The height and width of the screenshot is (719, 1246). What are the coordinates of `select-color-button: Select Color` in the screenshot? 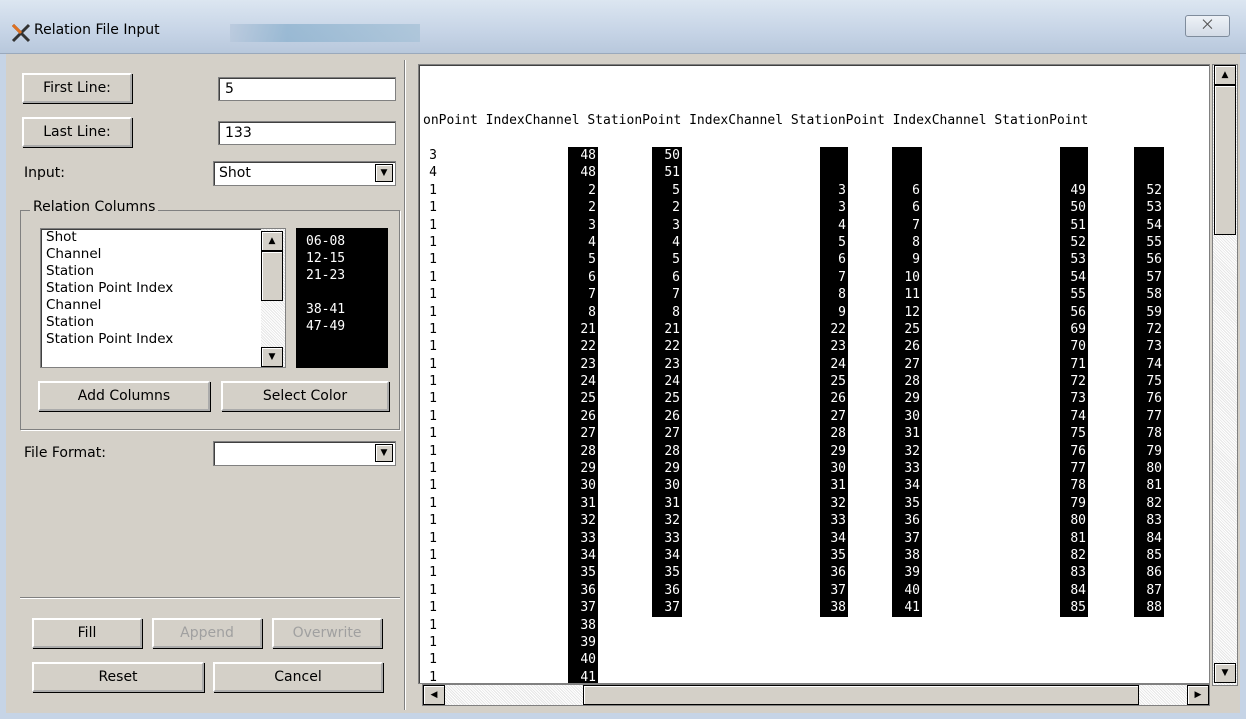 It's located at (305, 396).